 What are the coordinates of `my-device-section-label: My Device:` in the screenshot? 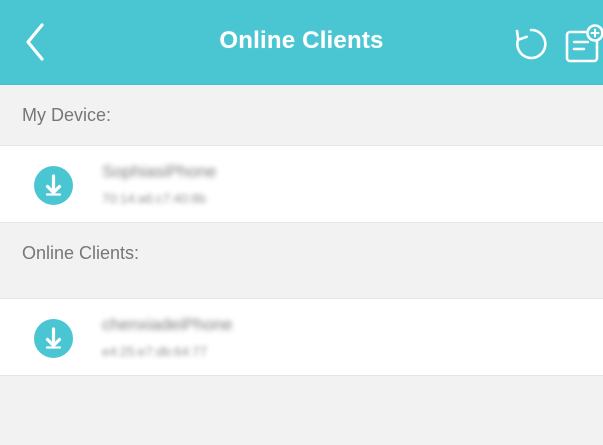 It's located at (301, 115).